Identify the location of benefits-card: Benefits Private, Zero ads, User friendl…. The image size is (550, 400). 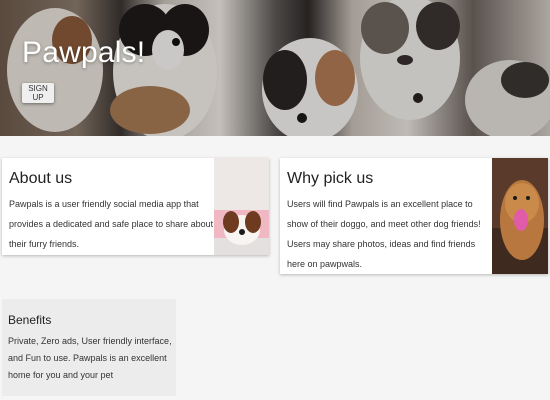
(89, 347).